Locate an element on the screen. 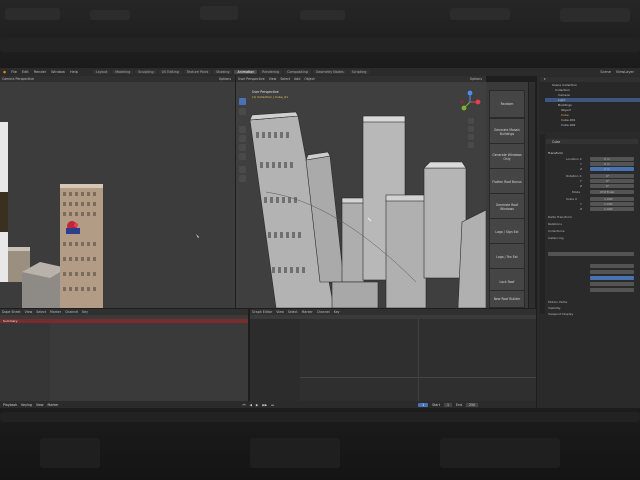 The width and height of the screenshot is (640, 480). graph-editor-mode: Graph Editor is located at coordinates (262, 312).